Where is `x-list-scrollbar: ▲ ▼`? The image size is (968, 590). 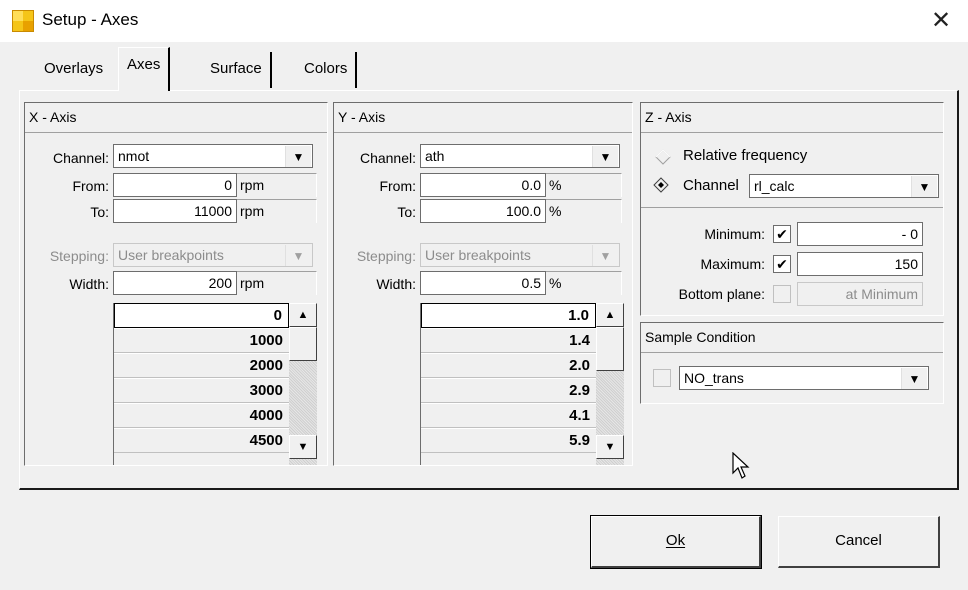
x-list-scrollbar: ▲ ▼ is located at coordinates (303, 384).